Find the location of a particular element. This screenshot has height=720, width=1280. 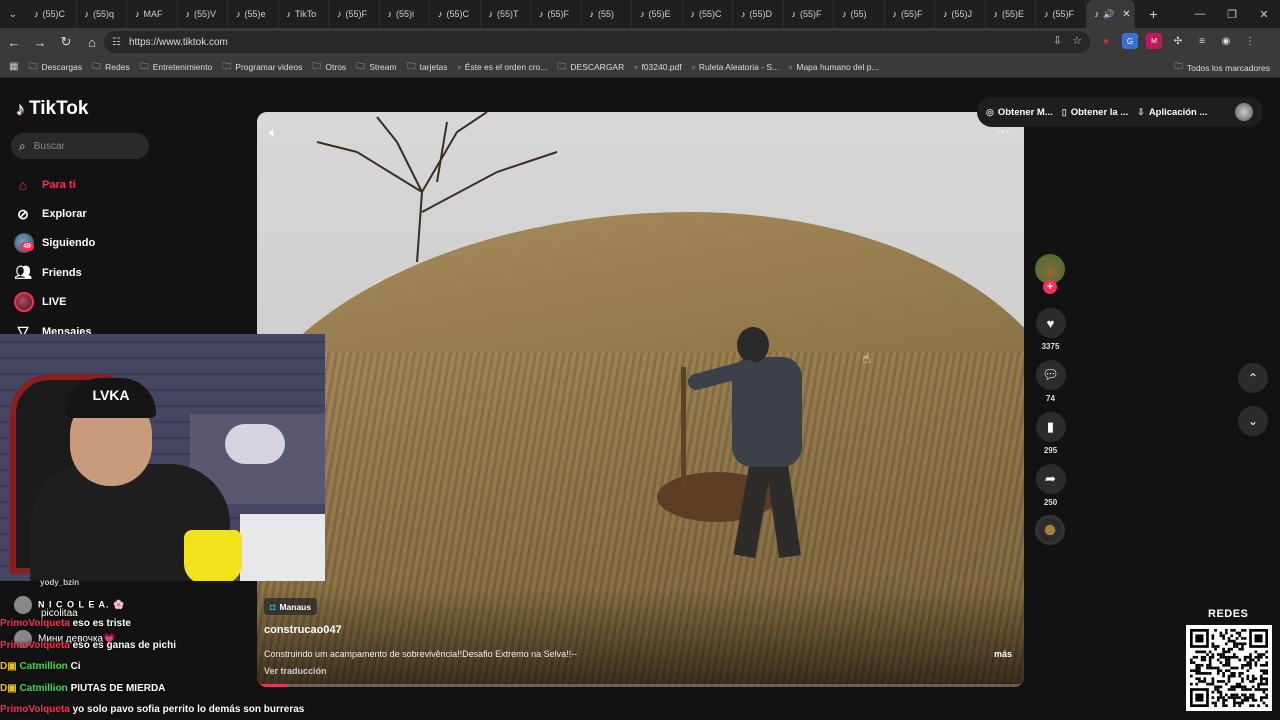

tab-label: (55)E is located at coordinates (659, 14).